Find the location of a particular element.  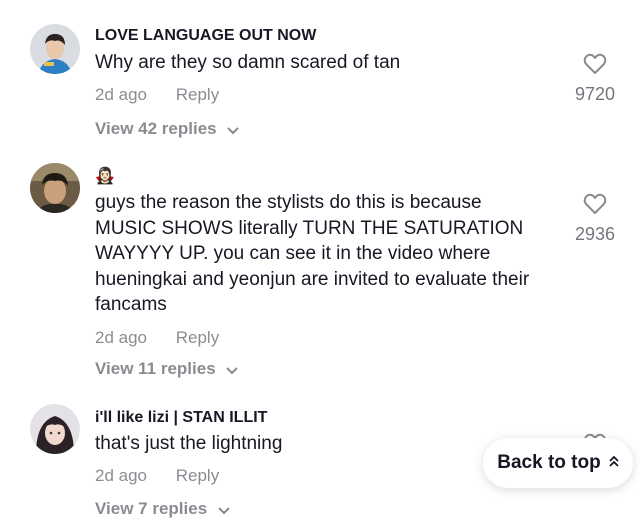

comment-username: LOVE LANGUAGE OUT NOW is located at coordinates (205, 36).